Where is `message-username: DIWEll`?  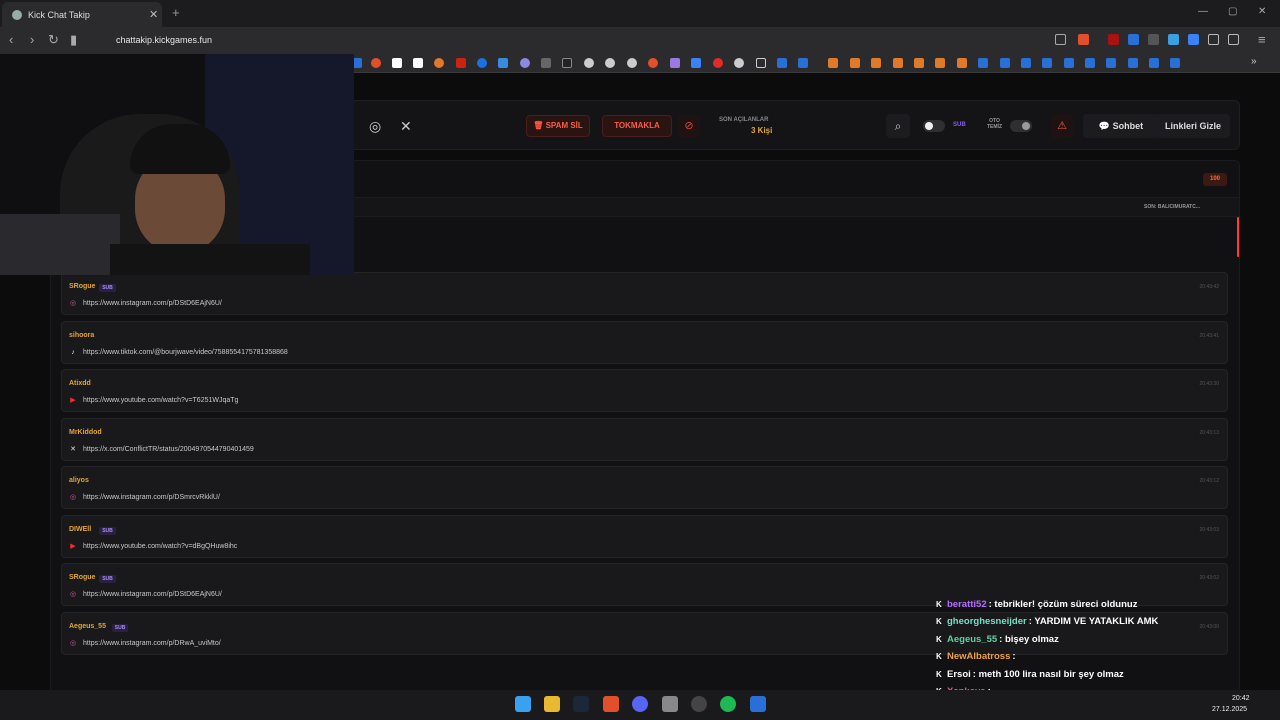
message-username: DIWEll is located at coordinates (80, 529).